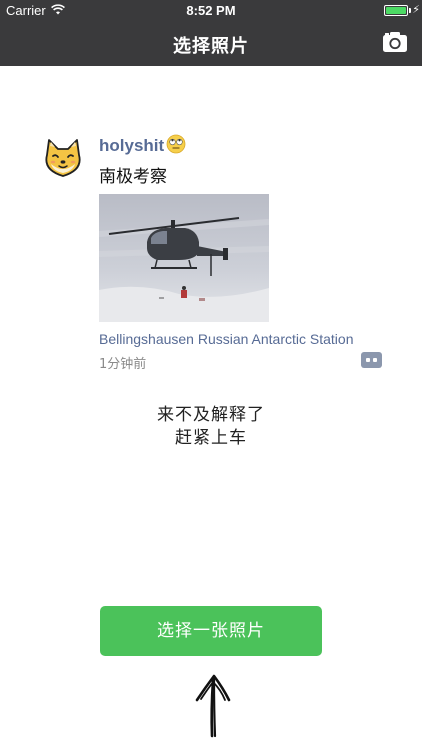  I want to click on username-text: holyshit, so click(132, 145).